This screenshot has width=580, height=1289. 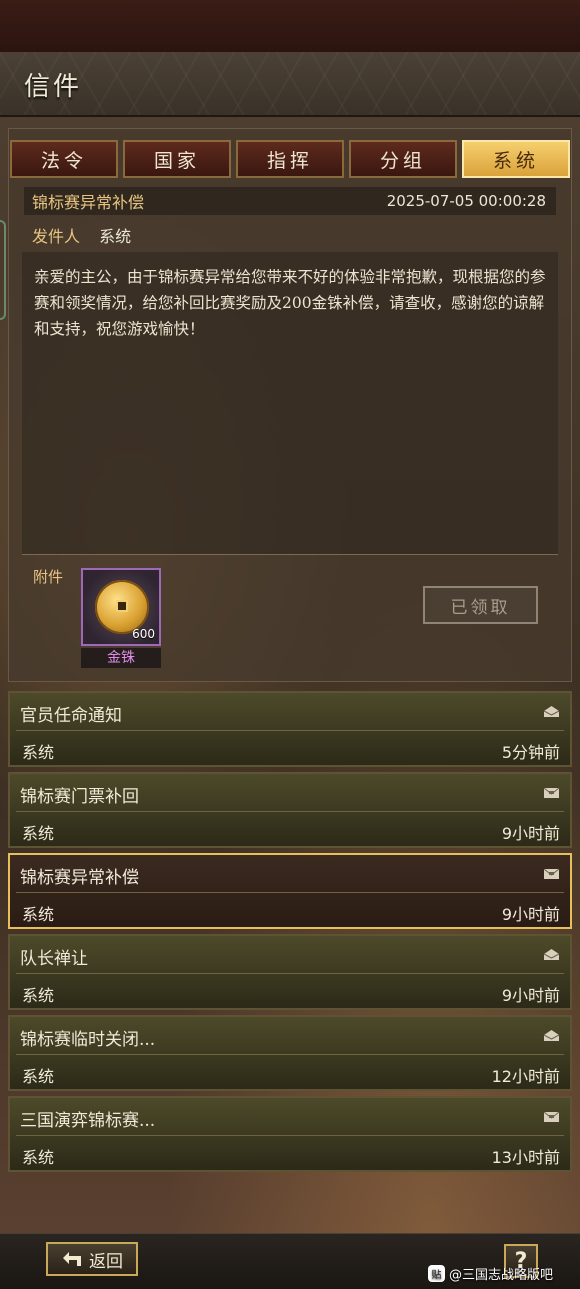 I want to click on tab-decree: 法令, so click(x=64, y=159).